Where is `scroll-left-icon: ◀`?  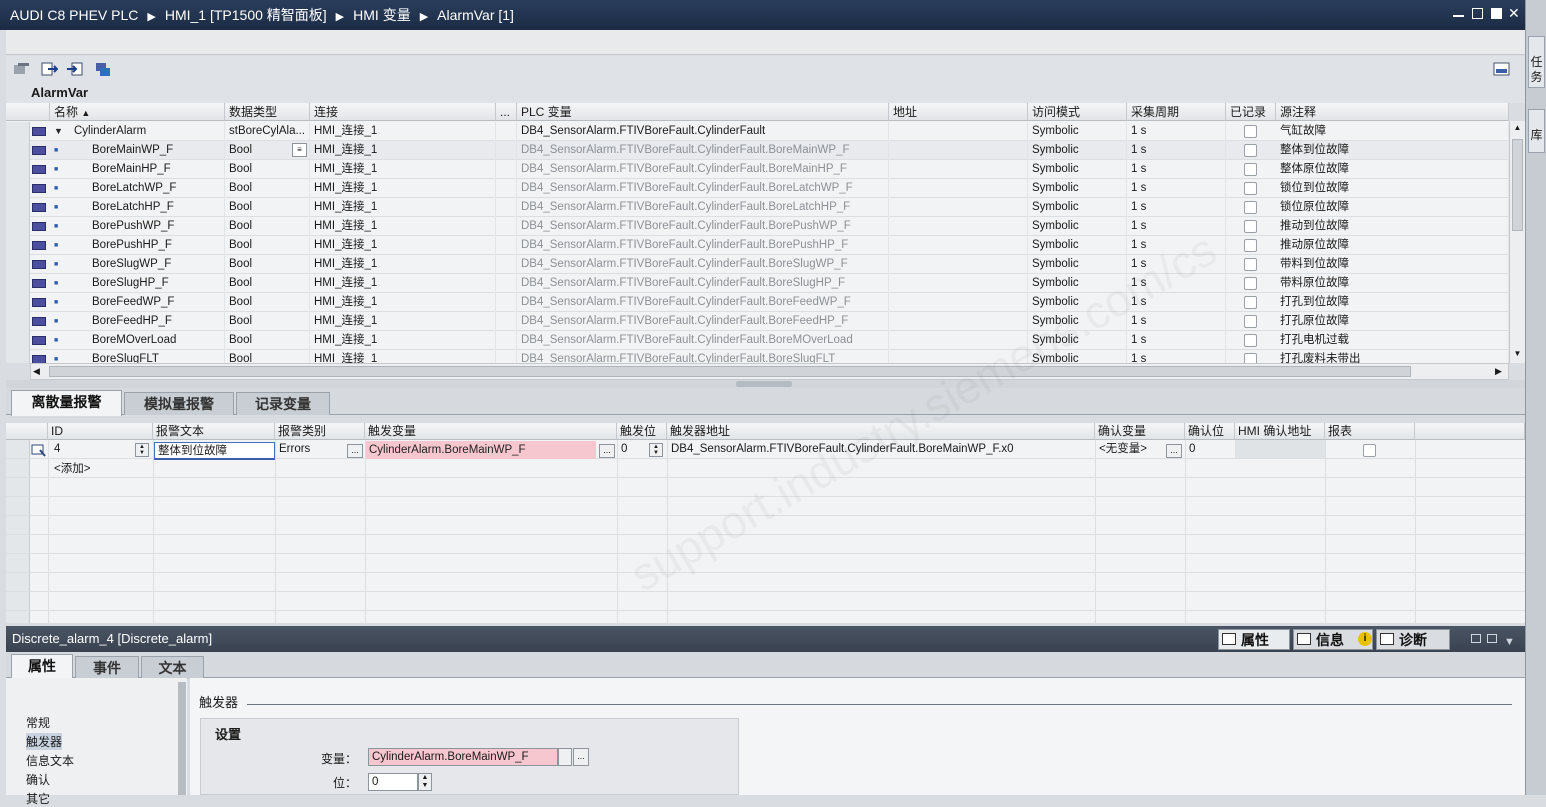 scroll-left-icon: ◀ is located at coordinates (36, 371).